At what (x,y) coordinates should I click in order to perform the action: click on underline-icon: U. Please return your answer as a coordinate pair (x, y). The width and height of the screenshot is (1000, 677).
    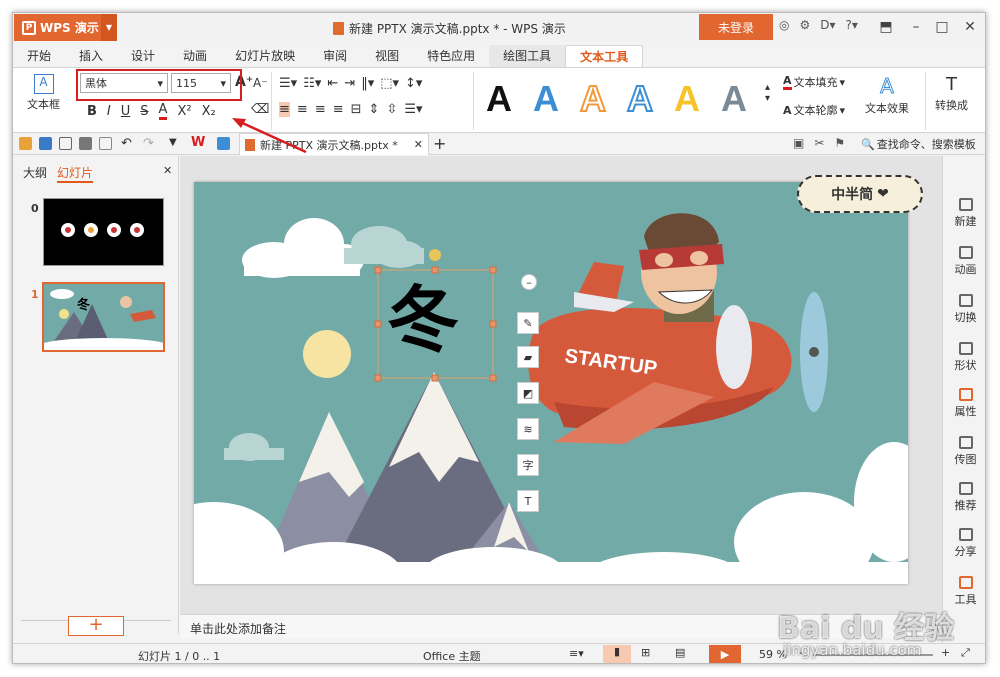
    Looking at the image, I should click on (126, 111).